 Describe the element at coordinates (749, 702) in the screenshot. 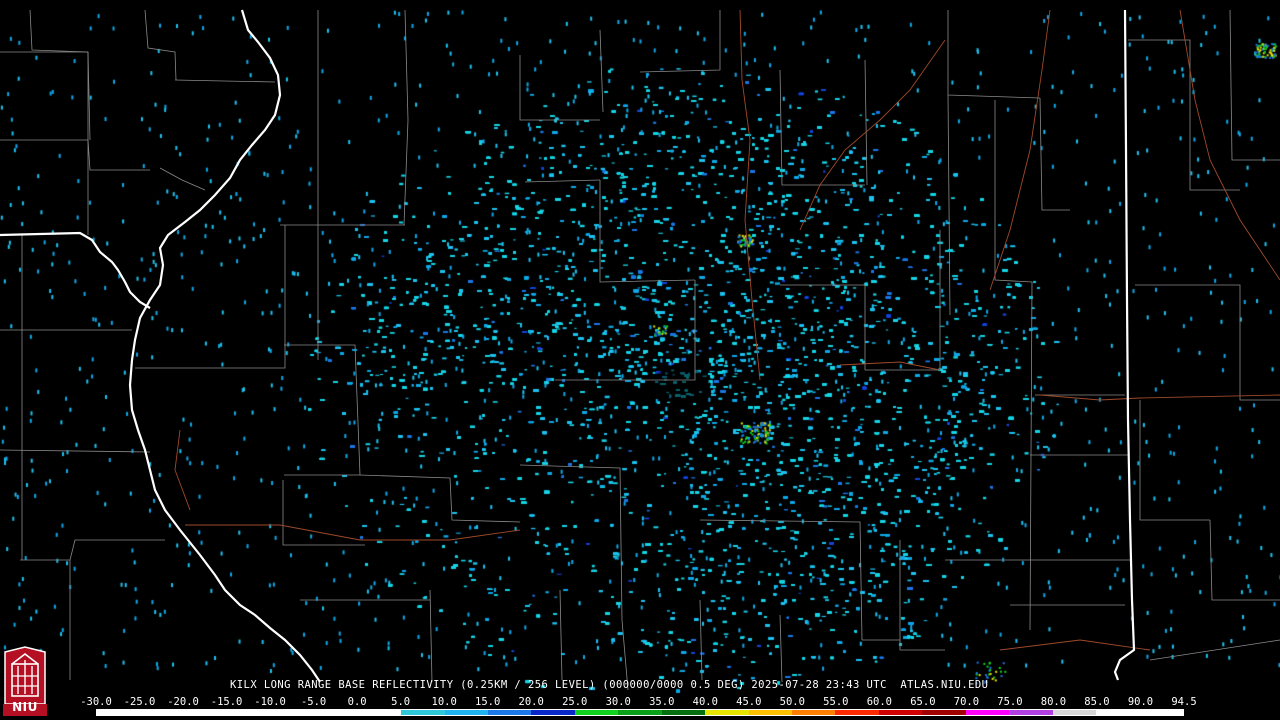

I see `colorbar-label: 45.0` at that location.